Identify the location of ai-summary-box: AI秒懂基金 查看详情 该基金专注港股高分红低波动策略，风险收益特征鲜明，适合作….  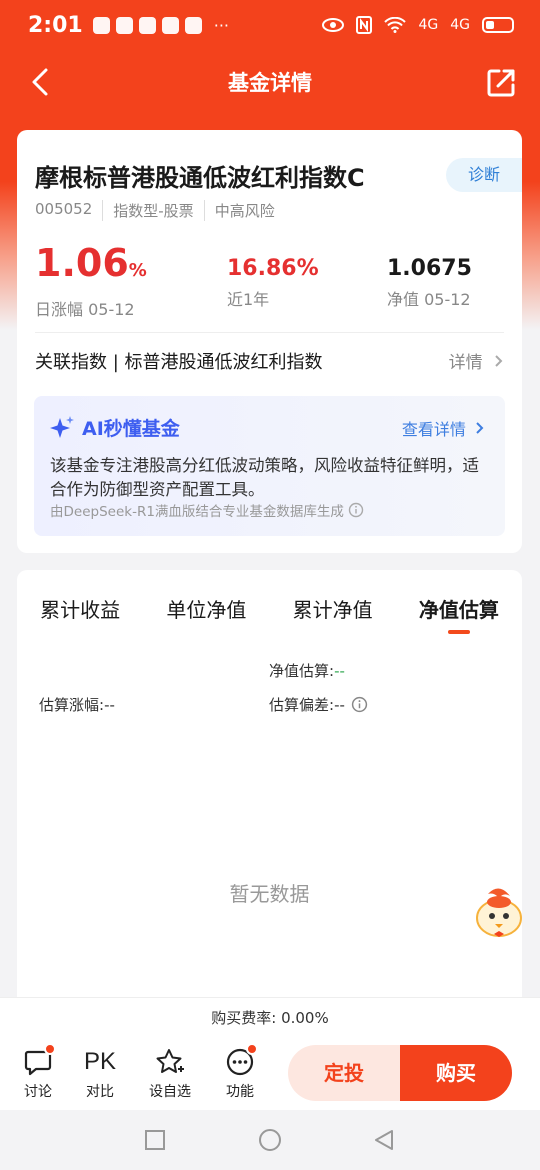
(269, 466).